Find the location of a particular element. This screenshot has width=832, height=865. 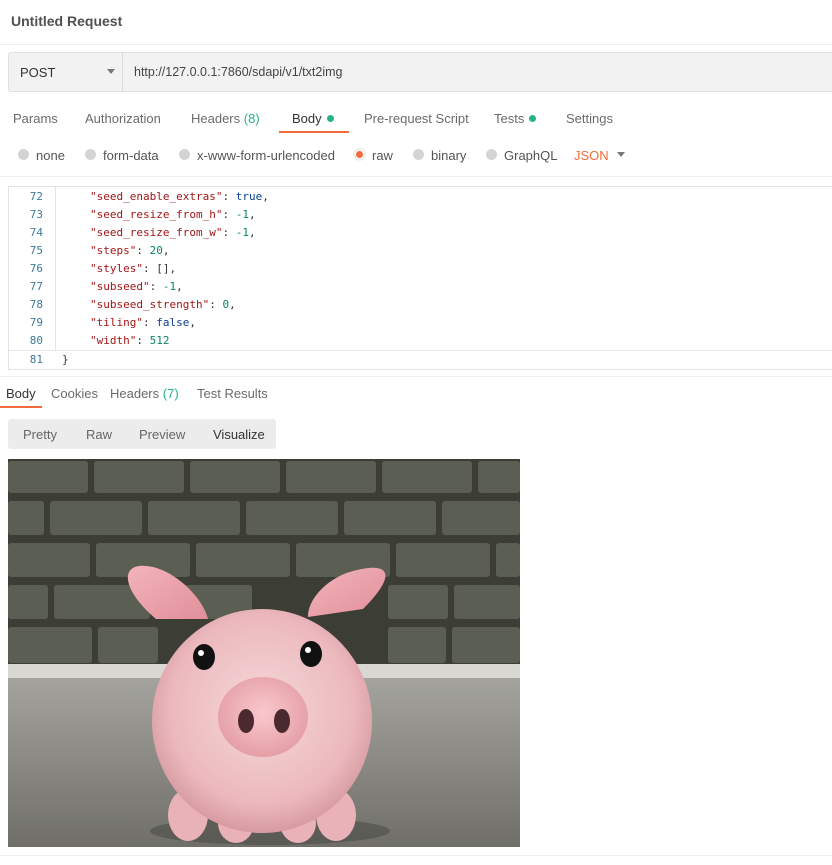

view-visualize-button: Visualize is located at coordinates (239, 434).